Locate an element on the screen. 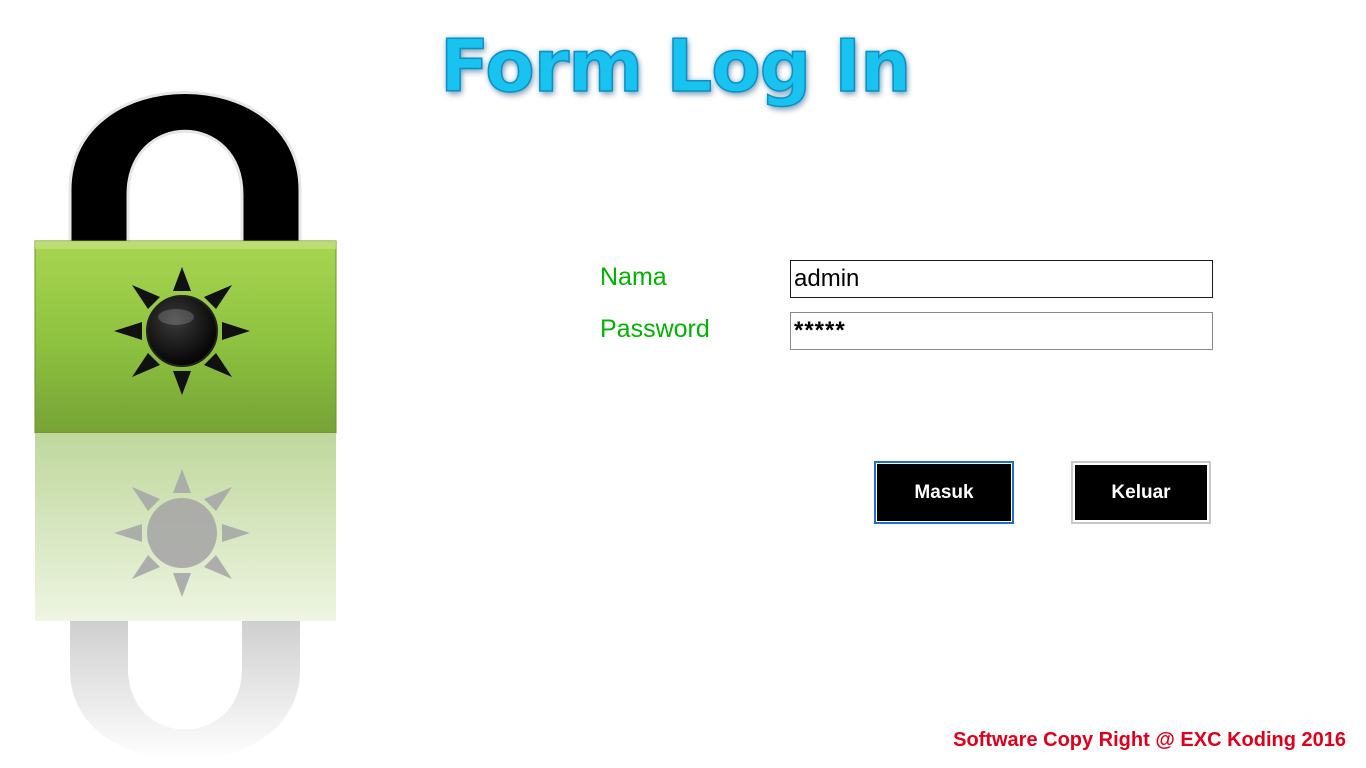  password-label: Password is located at coordinates (655, 329).